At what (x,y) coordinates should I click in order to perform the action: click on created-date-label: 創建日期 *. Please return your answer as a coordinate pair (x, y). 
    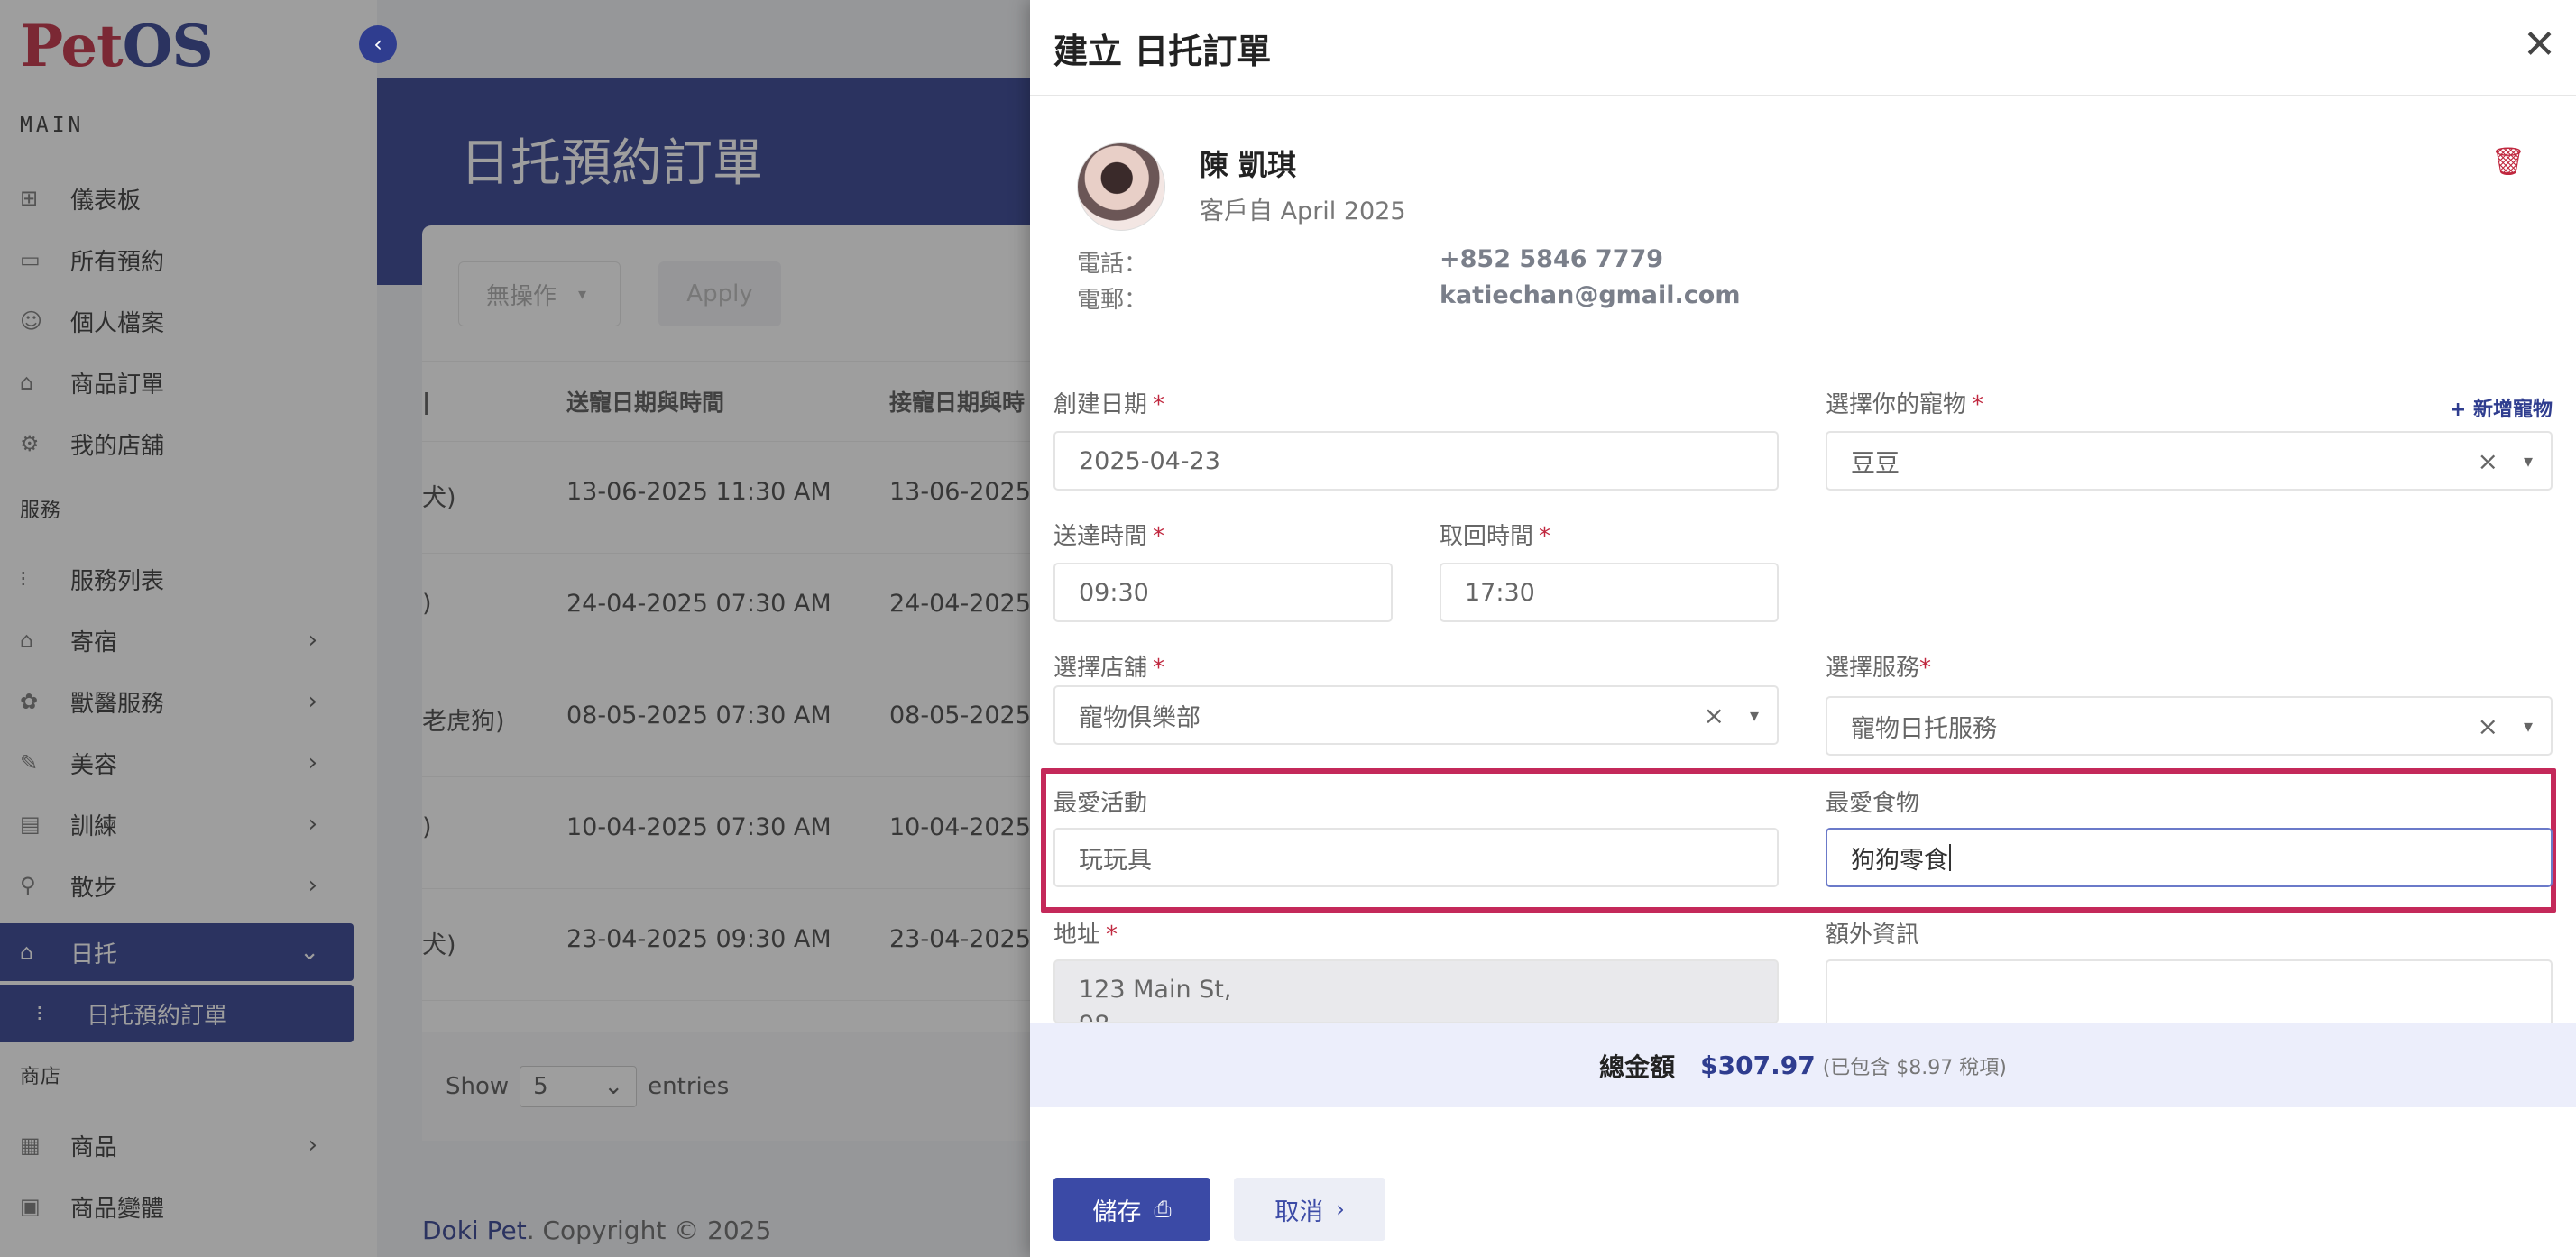
    Looking at the image, I should click on (1109, 402).